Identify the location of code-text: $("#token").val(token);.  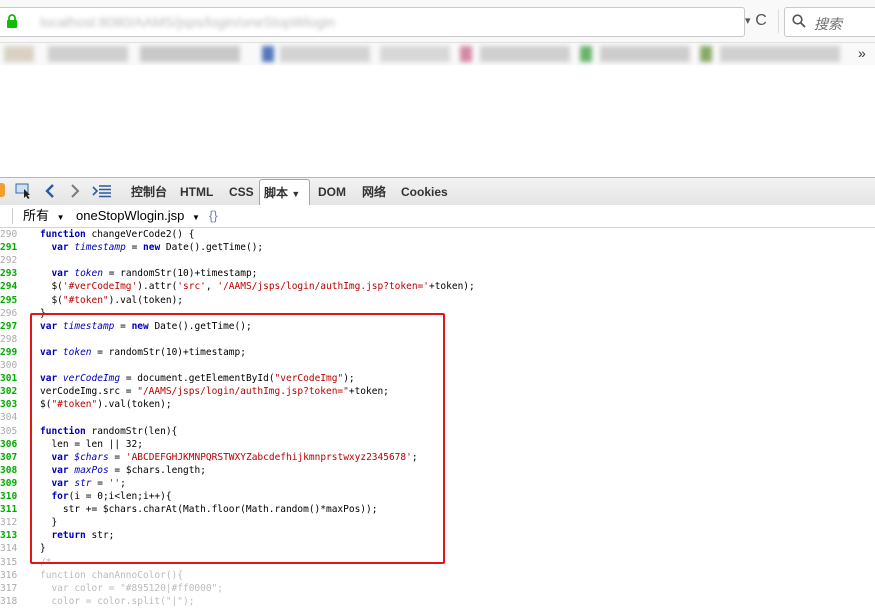
(112, 300).